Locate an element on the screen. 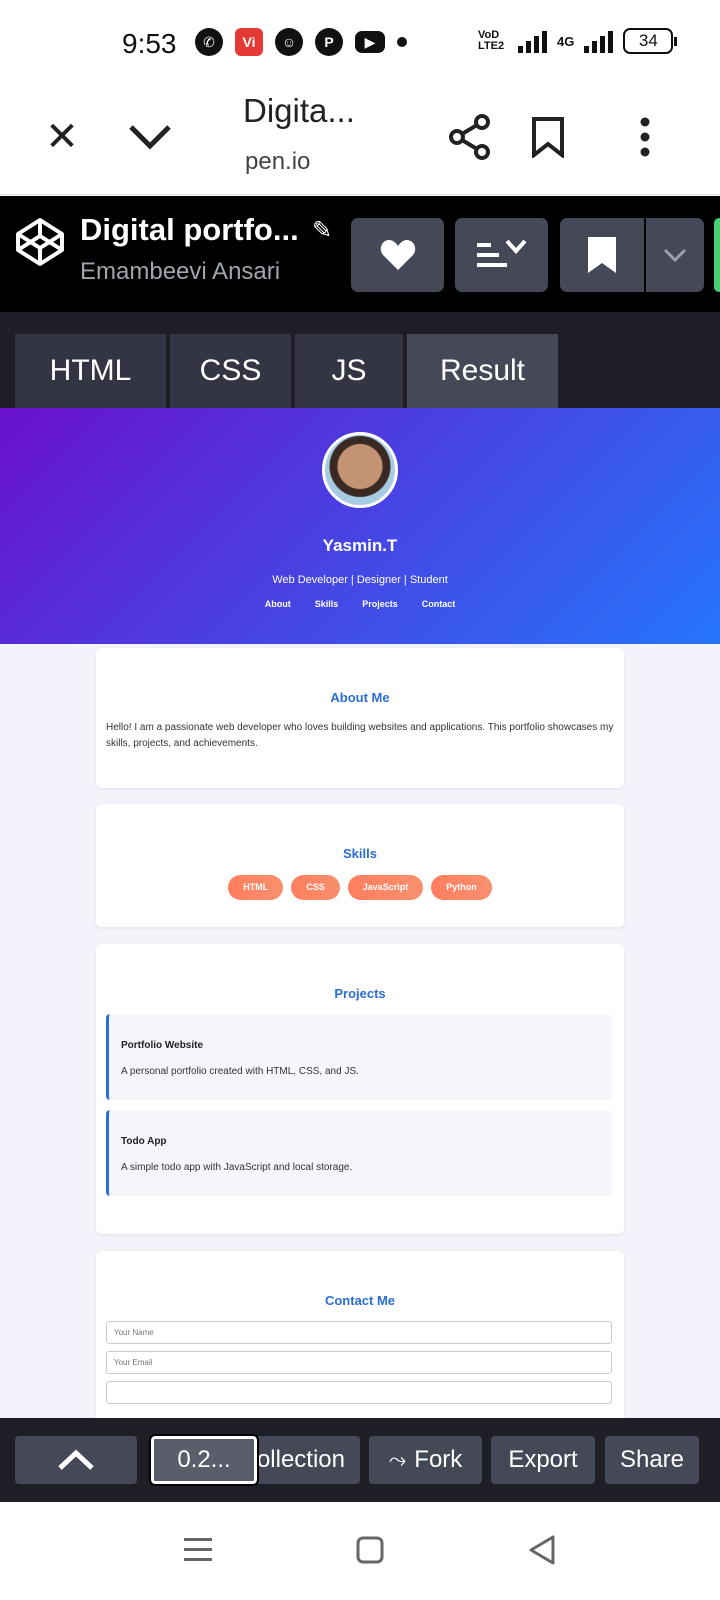  skills-list: HTML CSS JavaScript Python is located at coordinates (360, 887).